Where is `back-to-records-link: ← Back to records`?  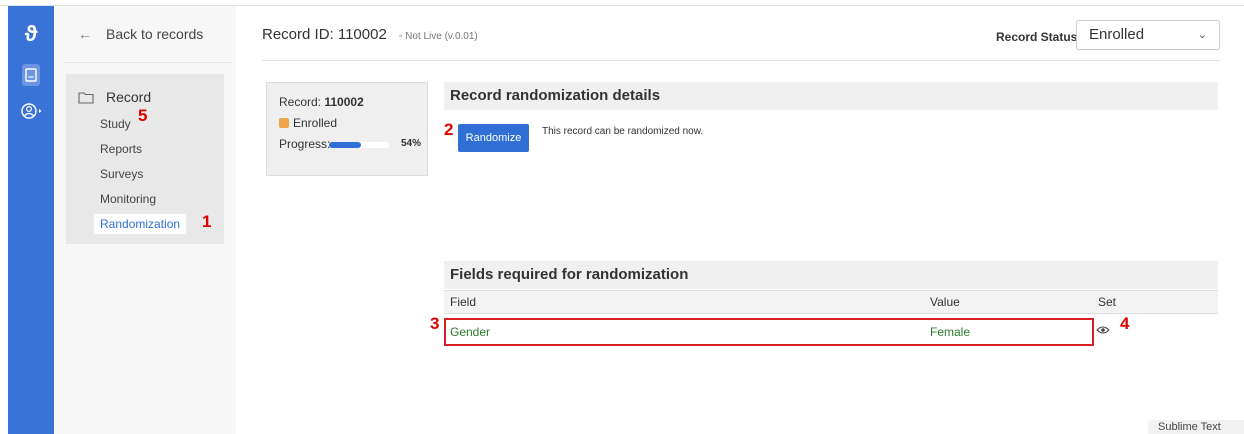 back-to-records-link: ← Back to records is located at coordinates (140, 34).